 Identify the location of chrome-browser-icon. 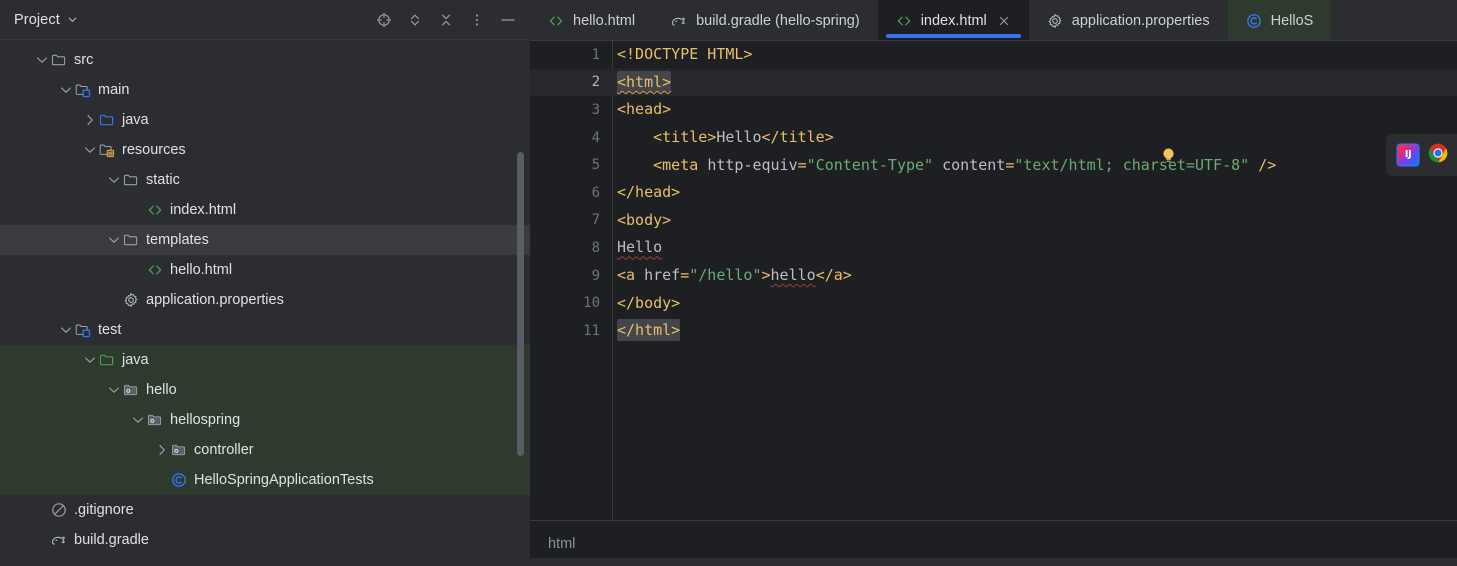
(1438, 155).